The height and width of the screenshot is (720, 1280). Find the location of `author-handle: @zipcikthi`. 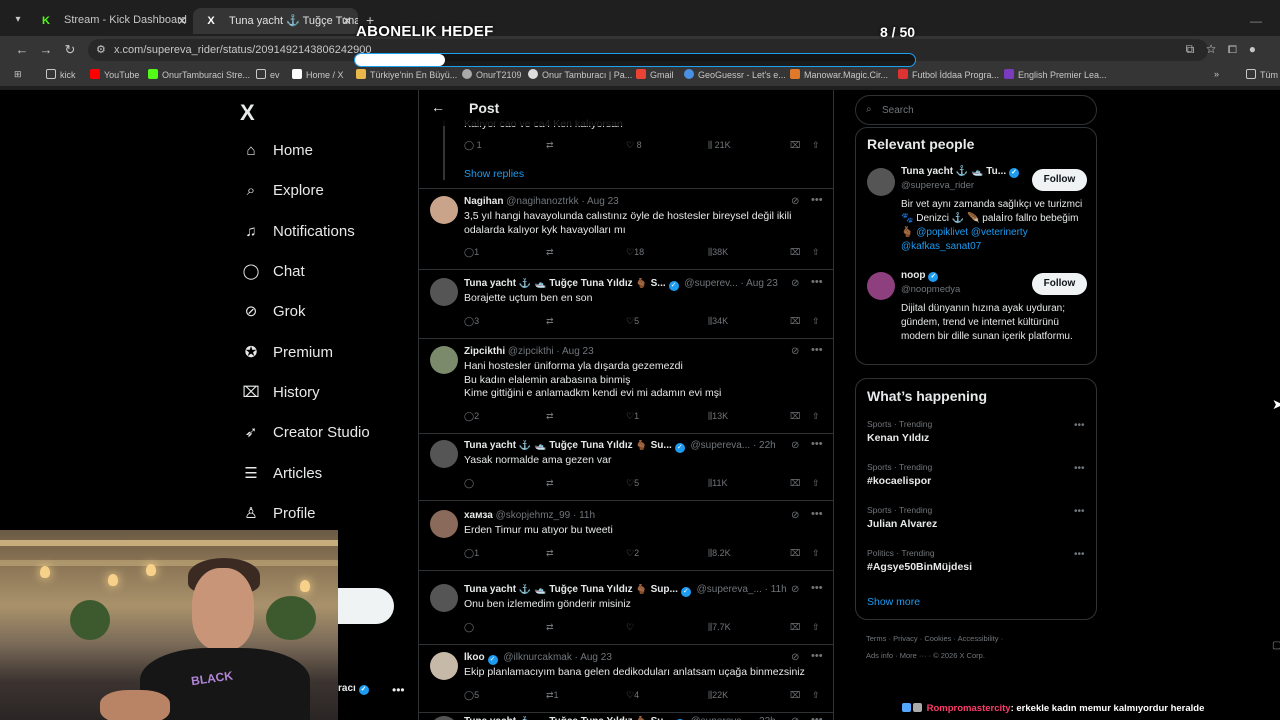

author-handle: @zipcikthi is located at coordinates (531, 351).